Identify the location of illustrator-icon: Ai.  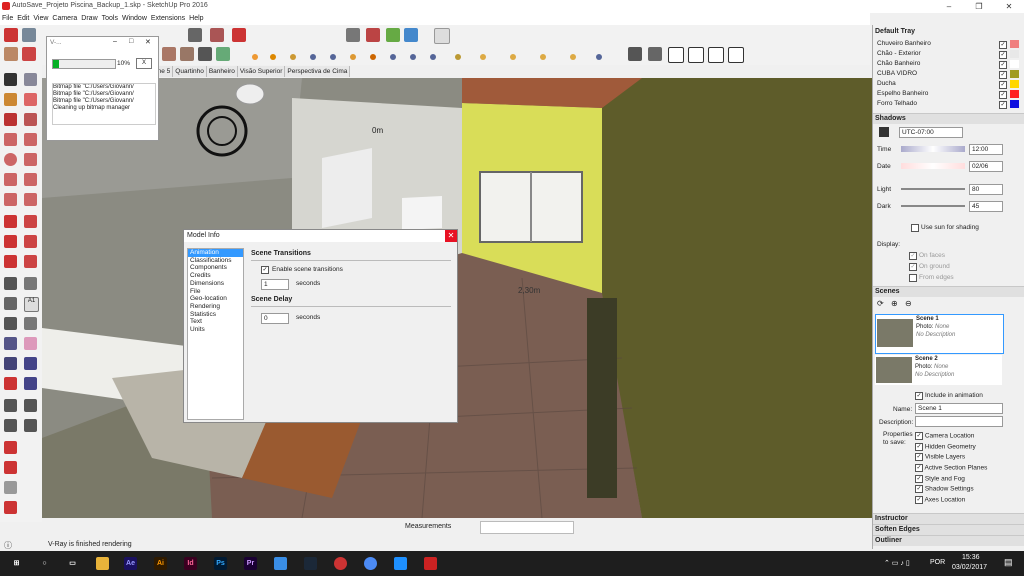
(160, 563).